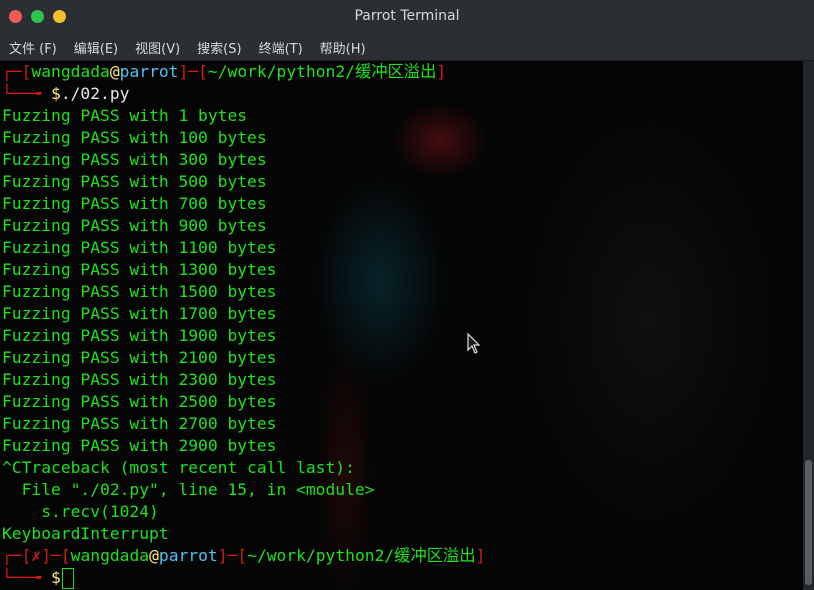 The height and width of the screenshot is (590, 814). I want to click on mouse-pointer-icon, so click(474, 343).